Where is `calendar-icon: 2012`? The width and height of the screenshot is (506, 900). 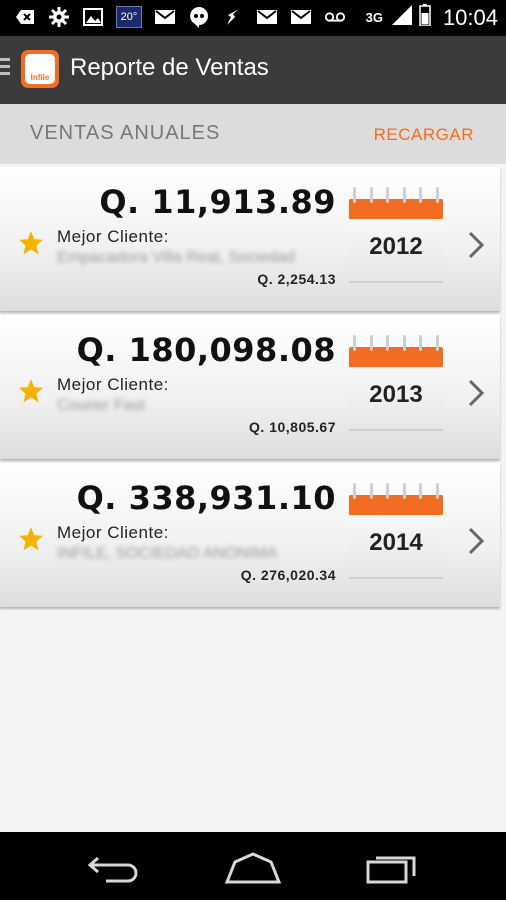 calendar-icon: 2012 is located at coordinates (396, 237).